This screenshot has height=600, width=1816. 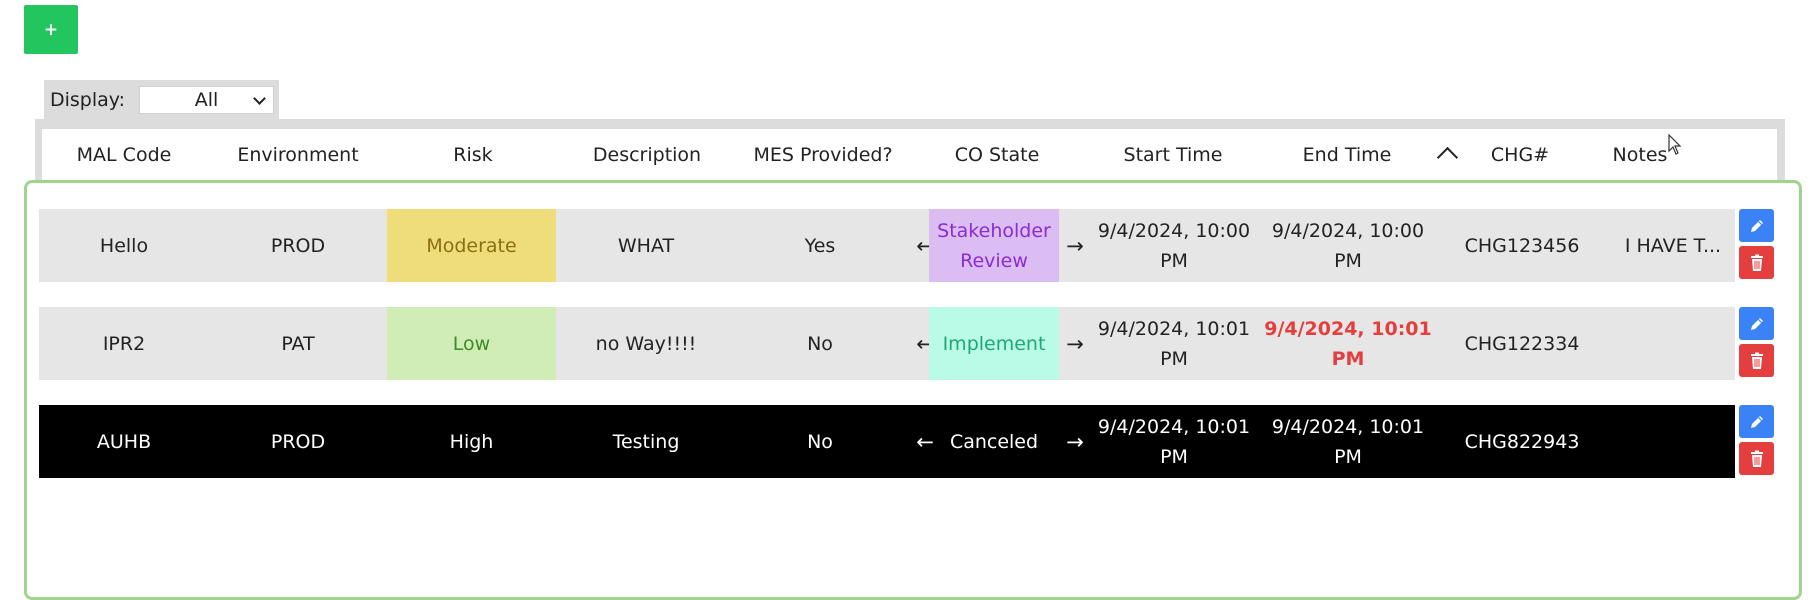 What do you see at coordinates (1173, 155) in the screenshot?
I see `header-start-time: Start Time` at bounding box center [1173, 155].